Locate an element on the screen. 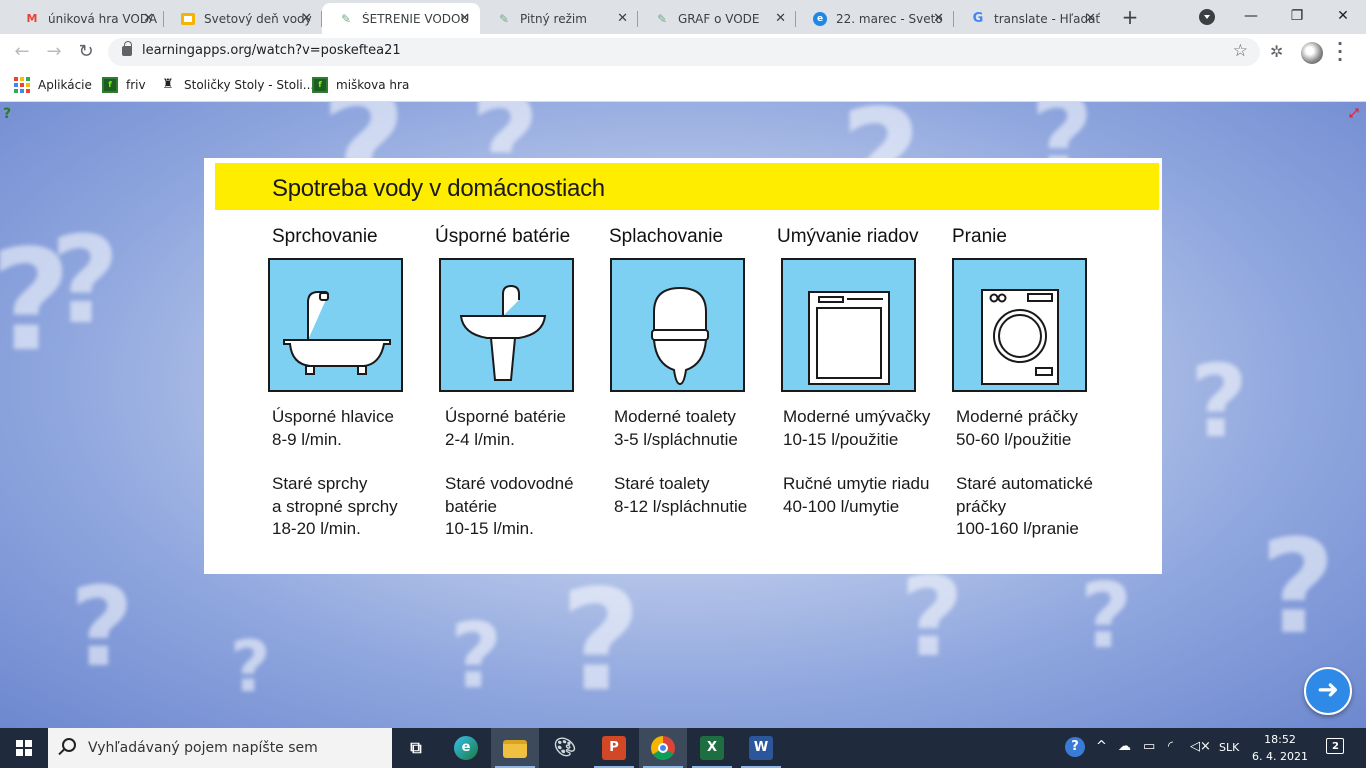  old-label: Staré vodovodné is located at coordinates (509, 483).